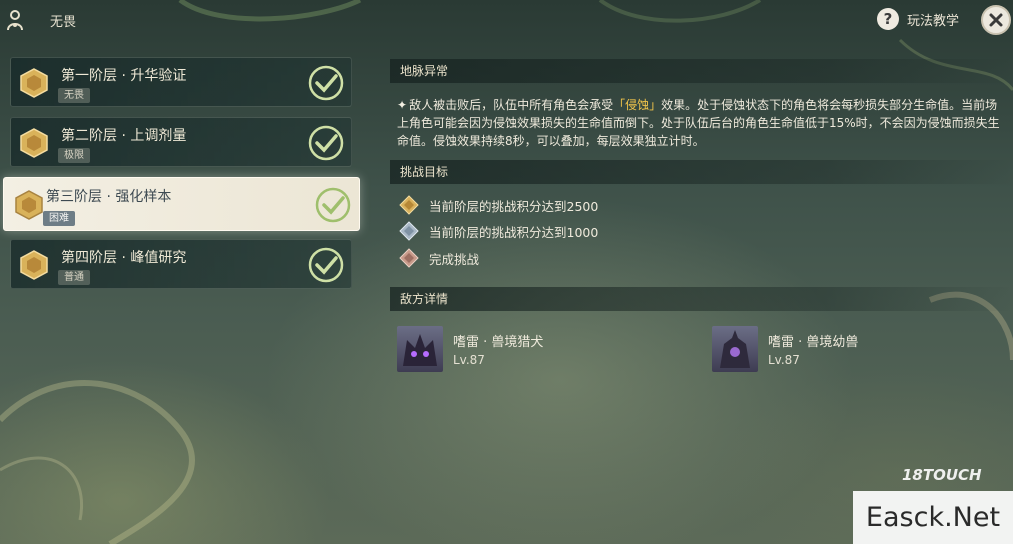  I want to click on stage-item-1: 第一阶层 · 升华验证 无畏, so click(181, 82).